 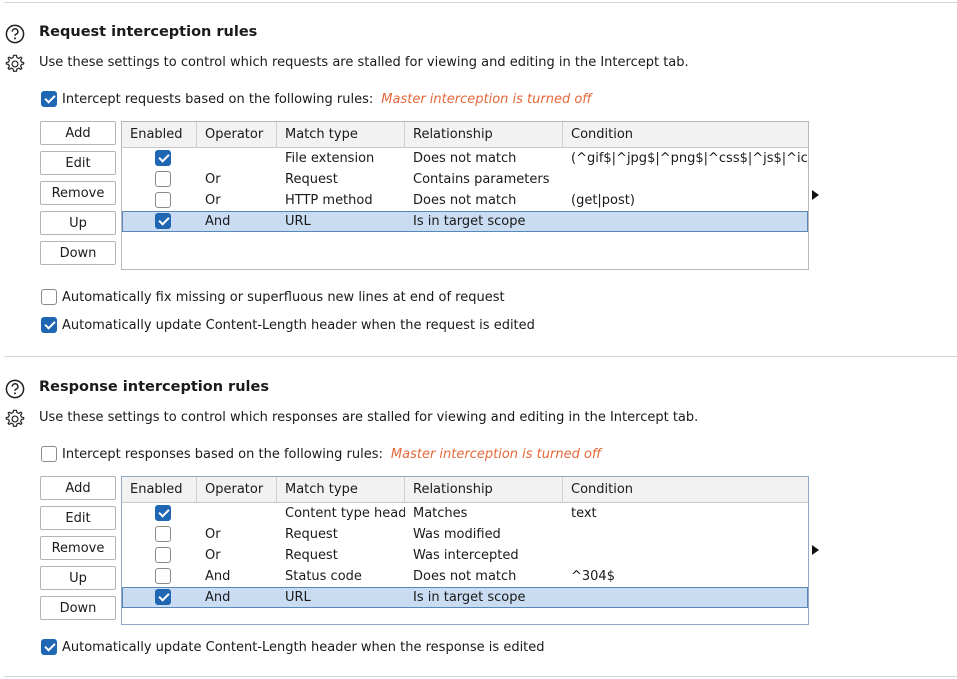 I want to click on table-row: Or HTTP method Does not match (get|post), so click(x=465, y=200).